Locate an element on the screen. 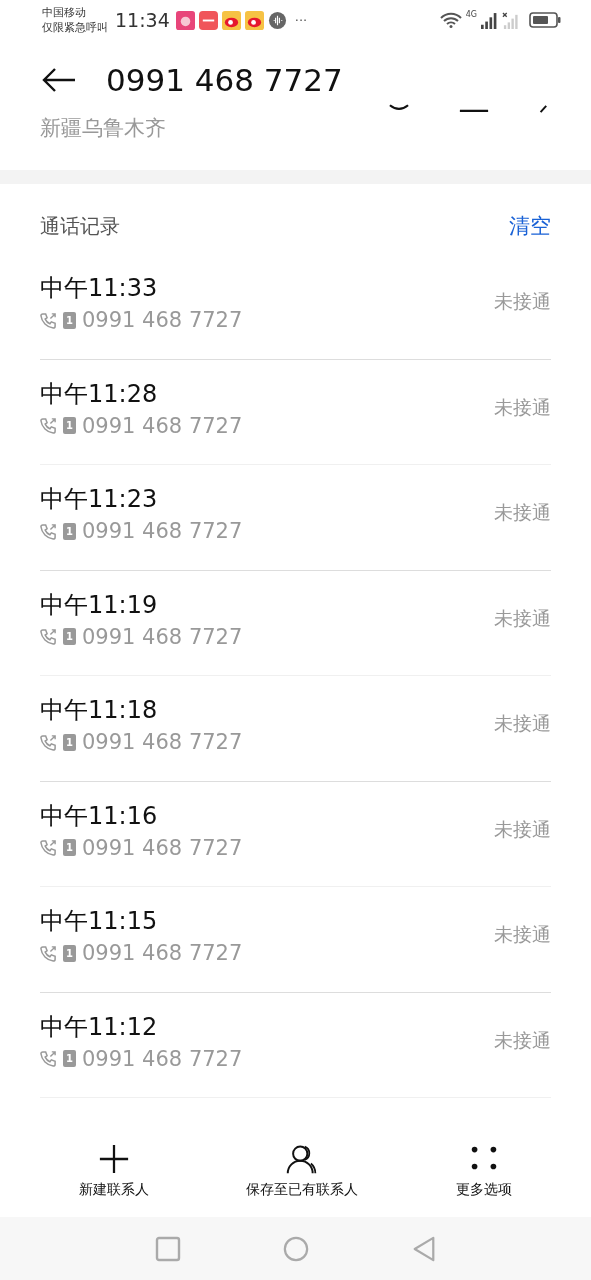  call-time: 中午11:23 is located at coordinates (99, 500).